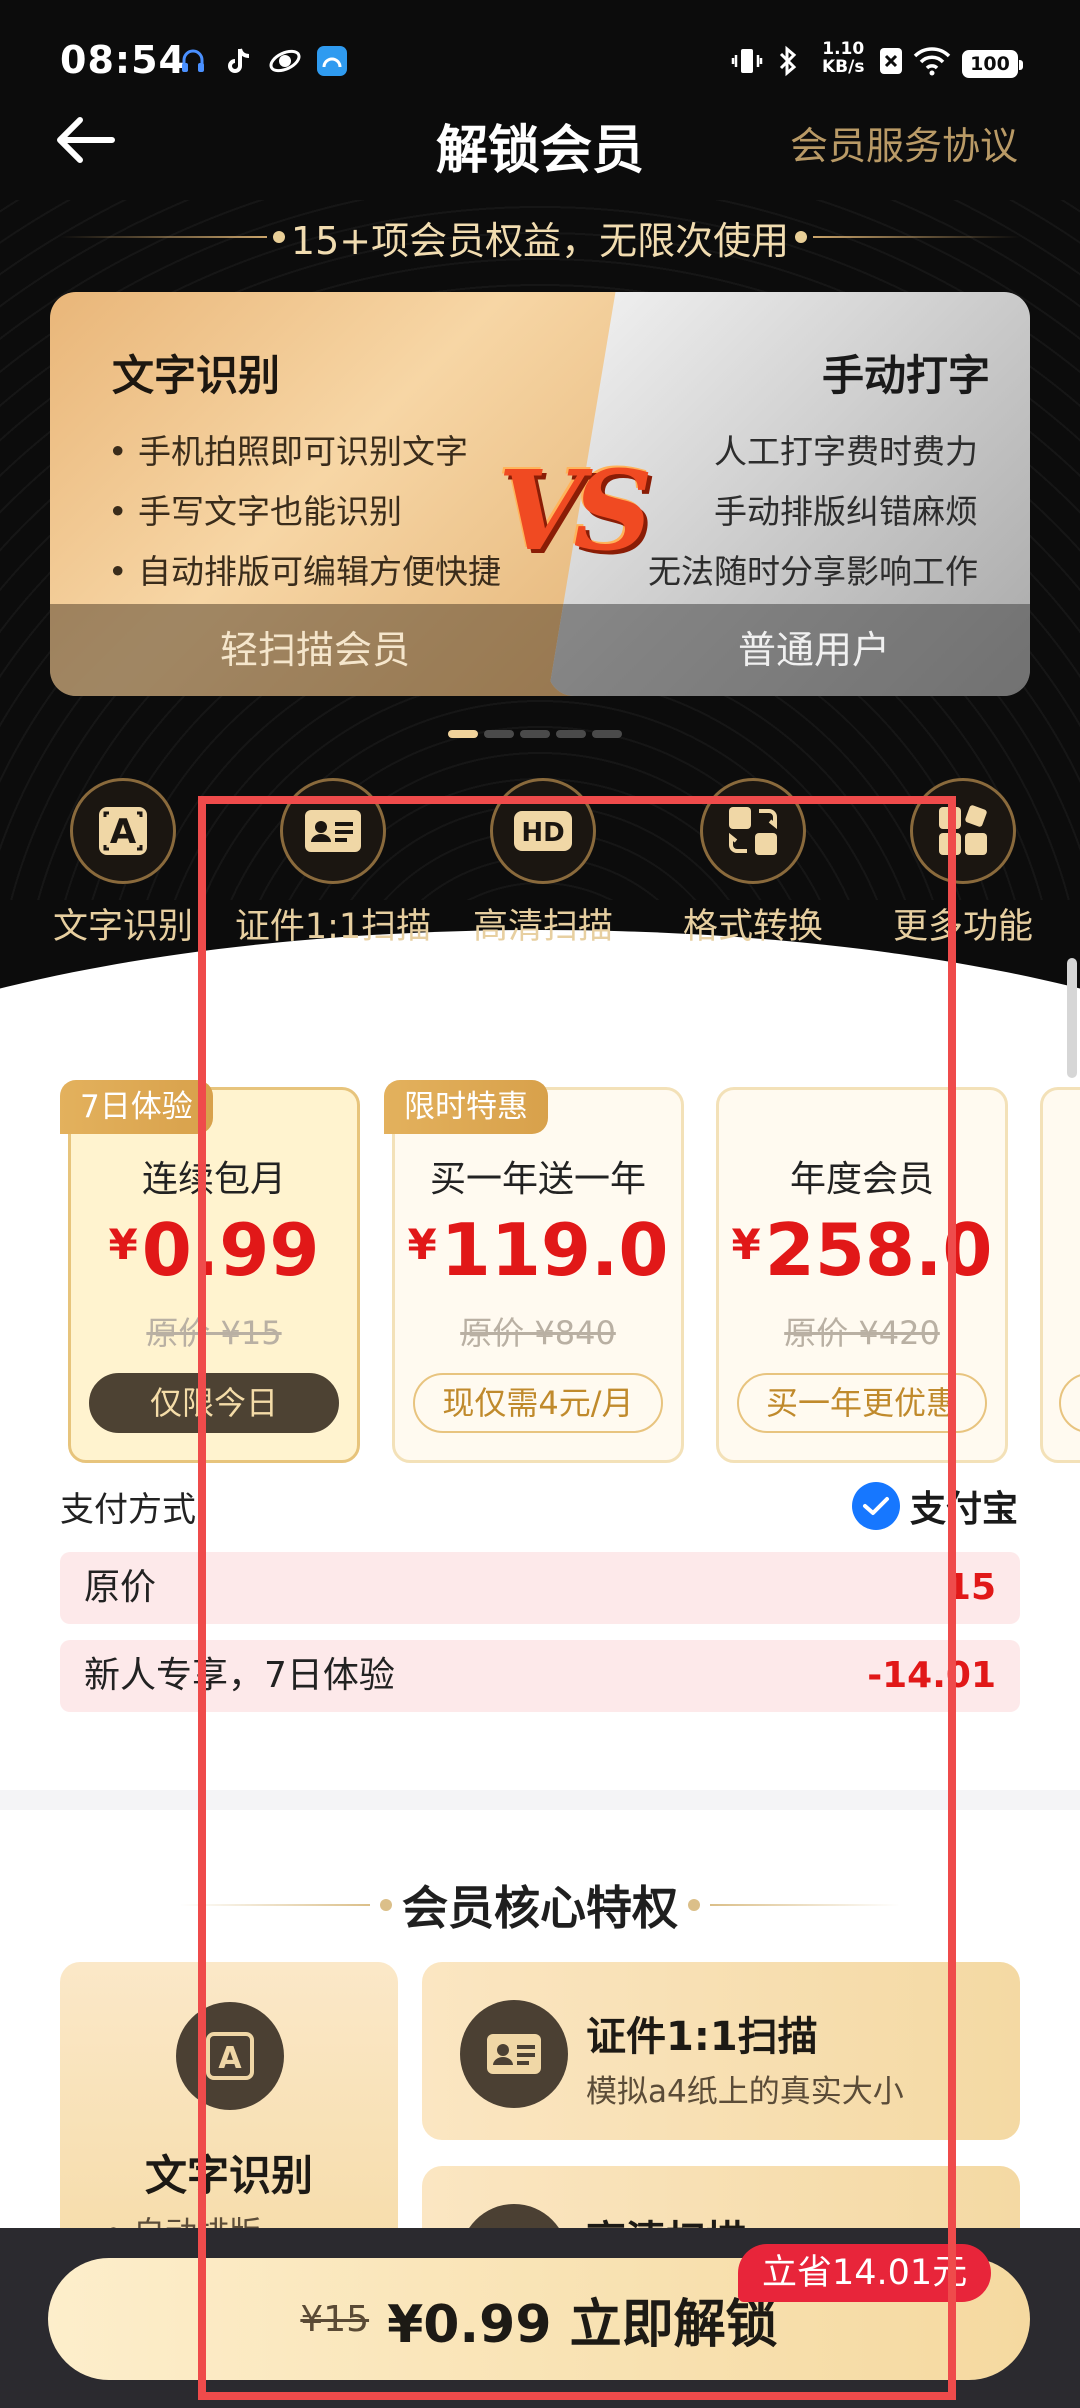 The image size is (1080, 2408). What do you see at coordinates (123, 60) in the screenshot?
I see `status-time: 08:54` at bounding box center [123, 60].